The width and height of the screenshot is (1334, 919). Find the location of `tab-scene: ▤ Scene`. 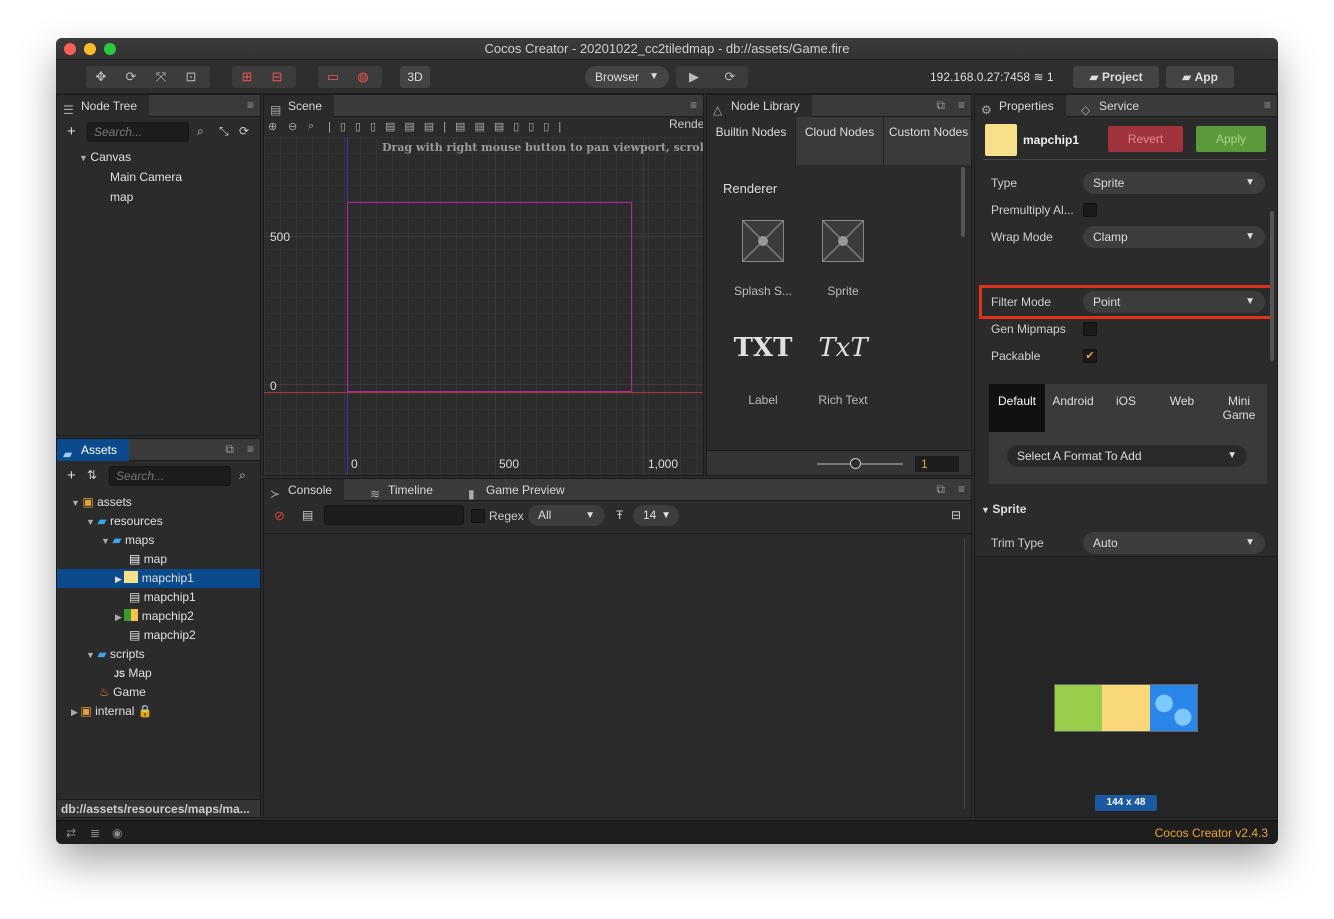

tab-scene: ▤ Scene is located at coordinates (299, 106).